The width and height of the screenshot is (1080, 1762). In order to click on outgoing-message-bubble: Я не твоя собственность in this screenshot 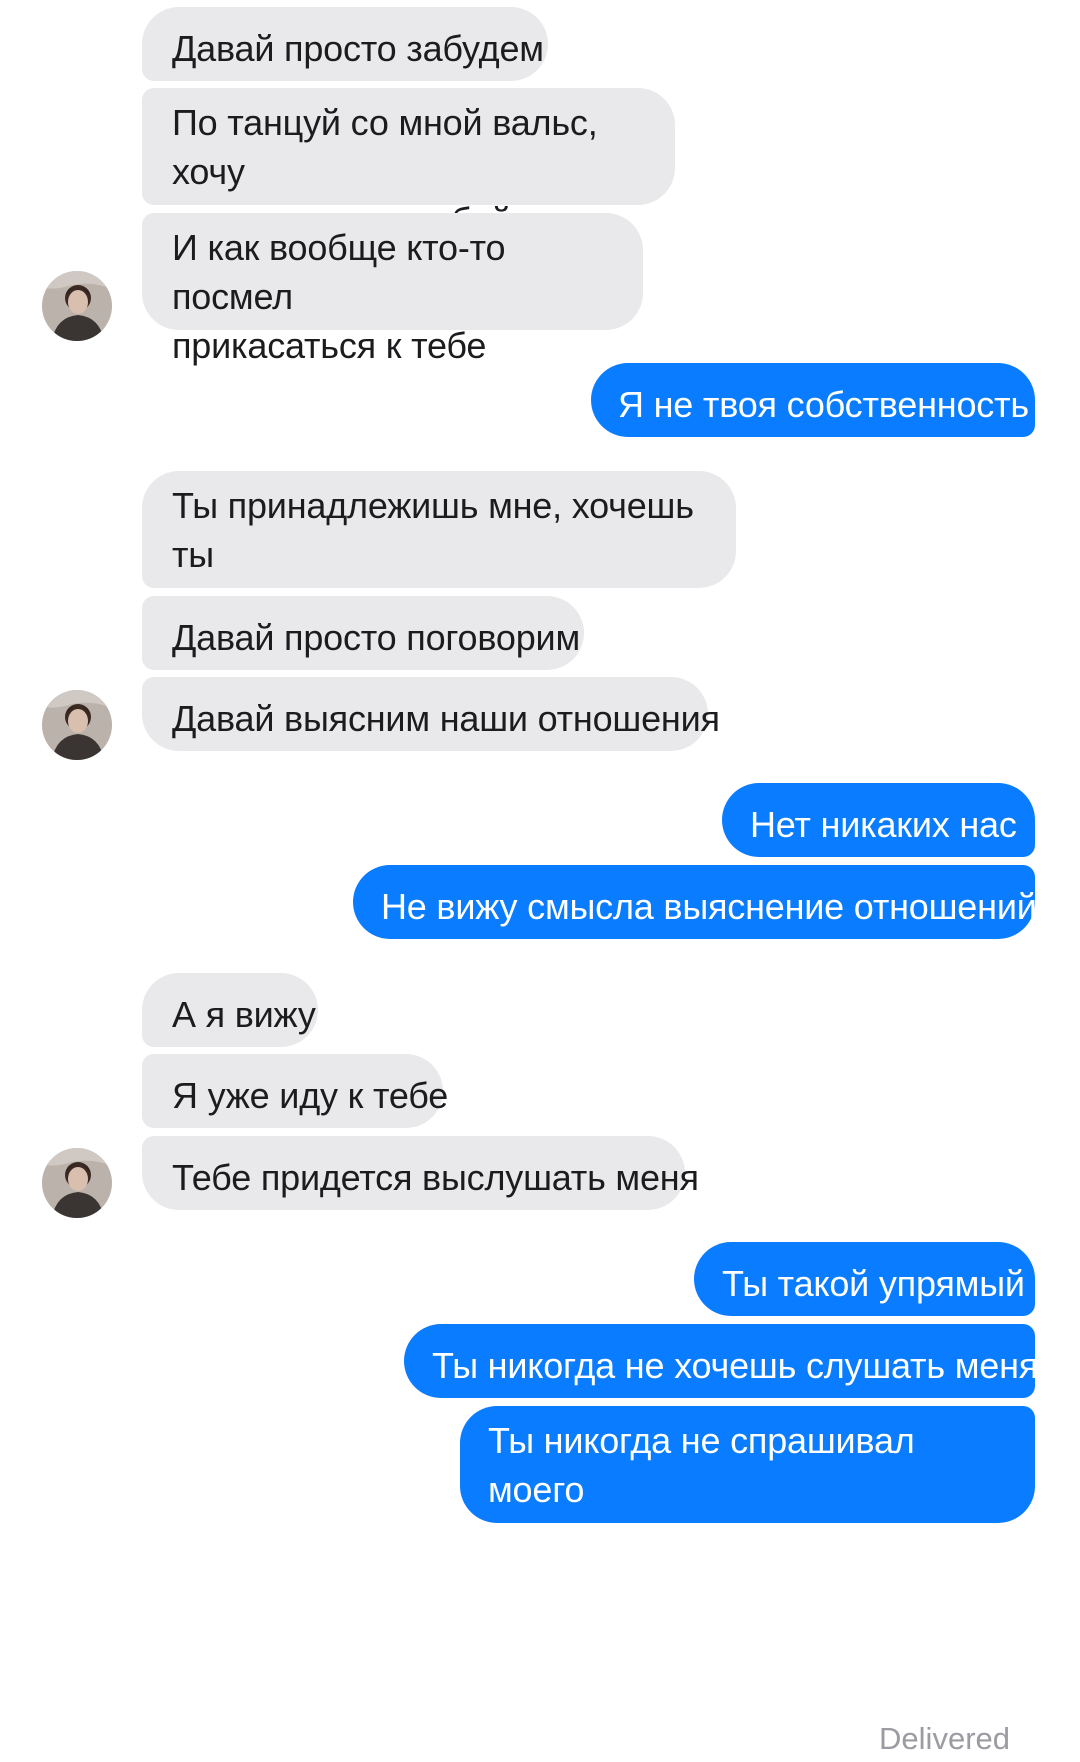, I will do `click(813, 400)`.